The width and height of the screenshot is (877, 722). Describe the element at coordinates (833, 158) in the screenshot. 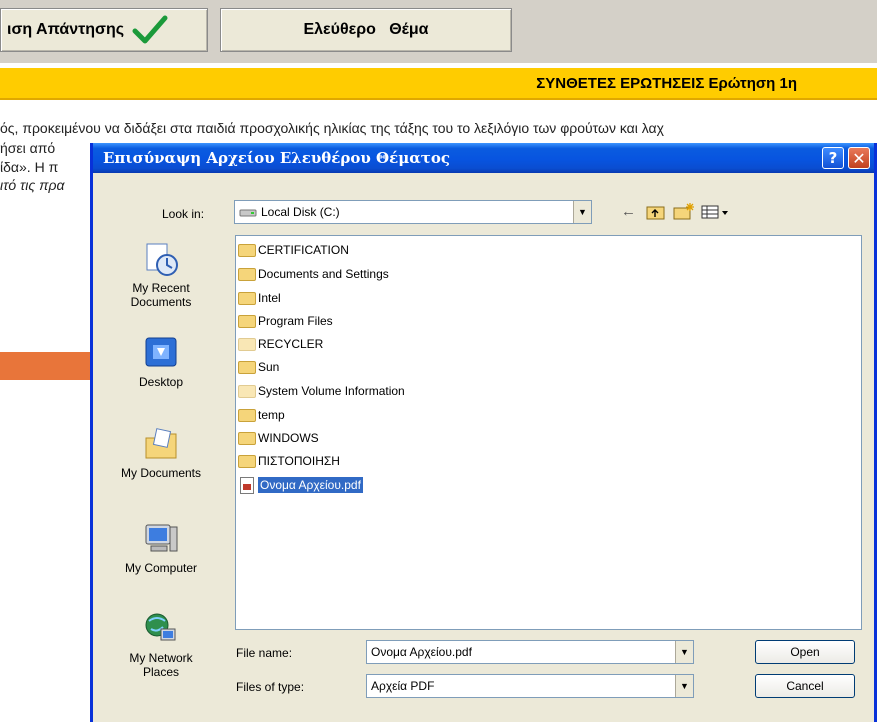

I see `help-button: ?` at that location.